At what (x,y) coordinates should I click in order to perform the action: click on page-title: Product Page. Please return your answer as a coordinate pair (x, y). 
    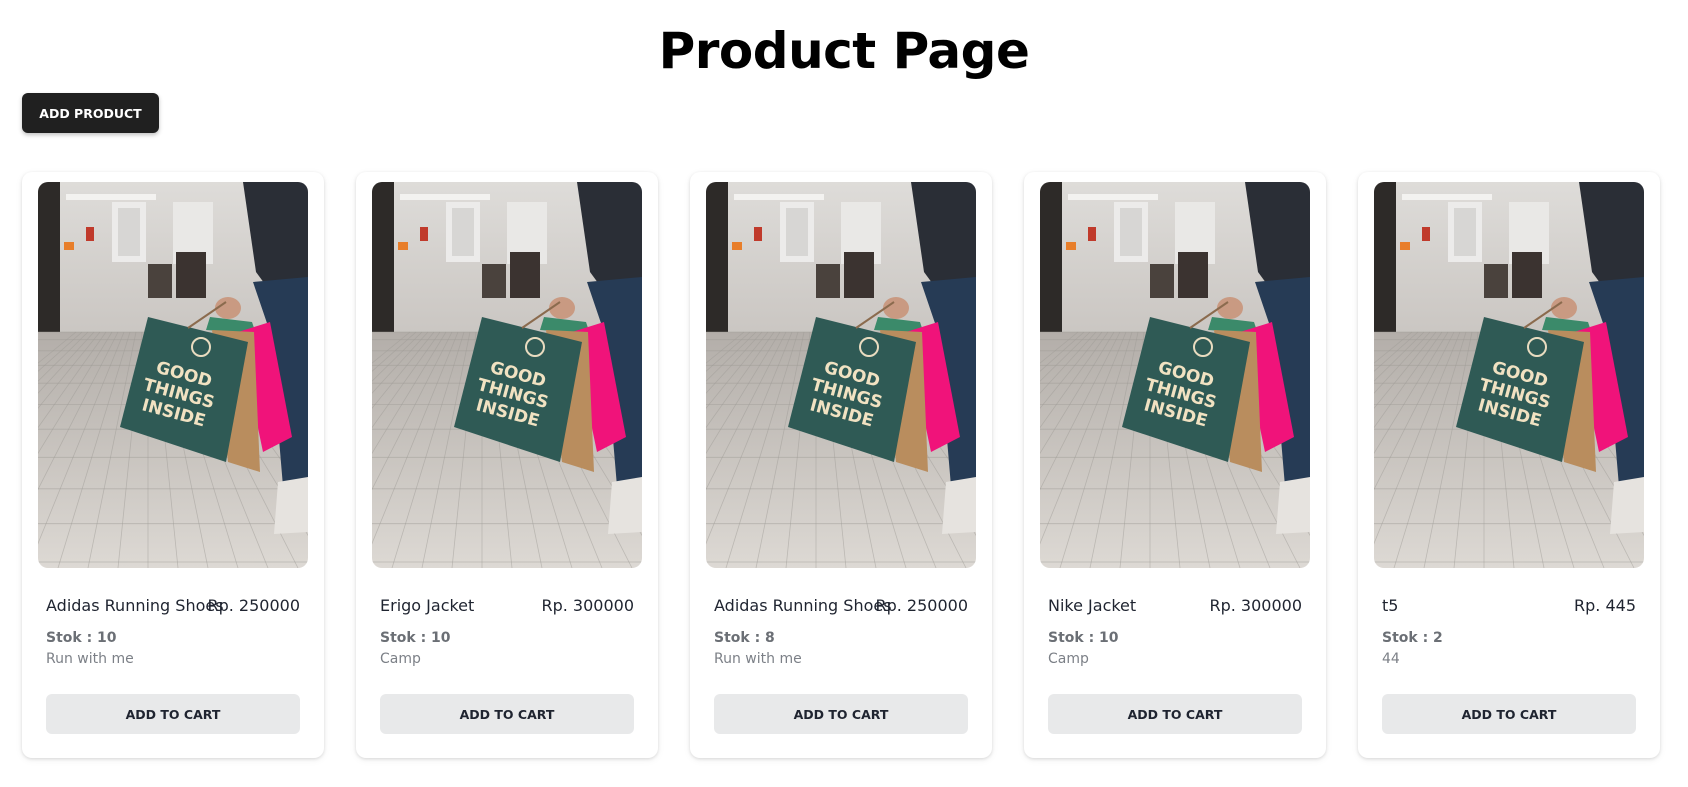
    Looking at the image, I should click on (844, 51).